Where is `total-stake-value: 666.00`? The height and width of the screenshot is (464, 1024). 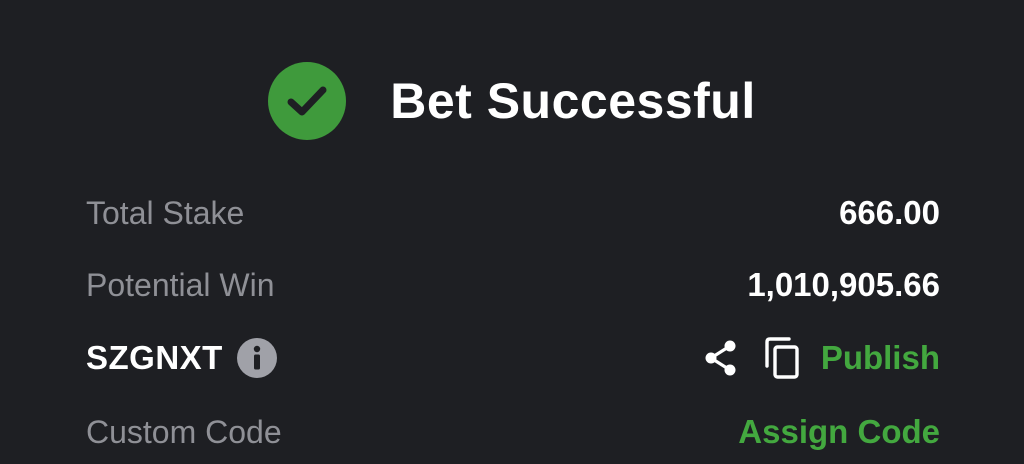 total-stake-value: 666.00 is located at coordinates (889, 212).